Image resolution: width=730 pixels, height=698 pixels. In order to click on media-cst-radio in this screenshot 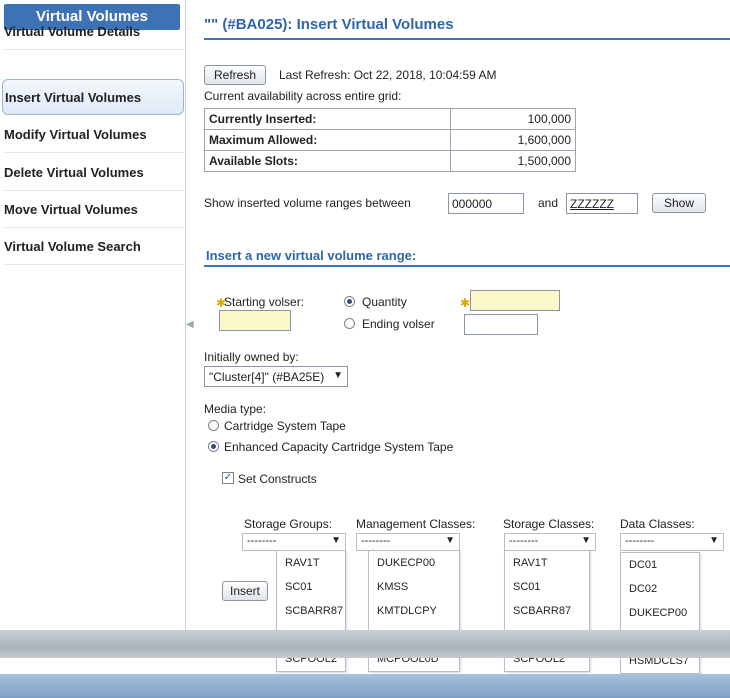, I will do `click(213, 425)`.